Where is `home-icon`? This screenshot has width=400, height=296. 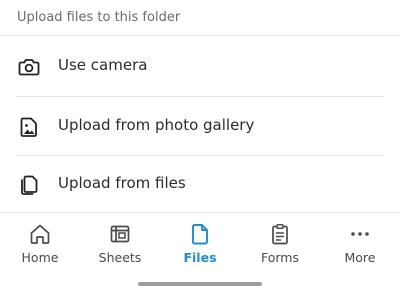
home-icon is located at coordinates (40, 234).